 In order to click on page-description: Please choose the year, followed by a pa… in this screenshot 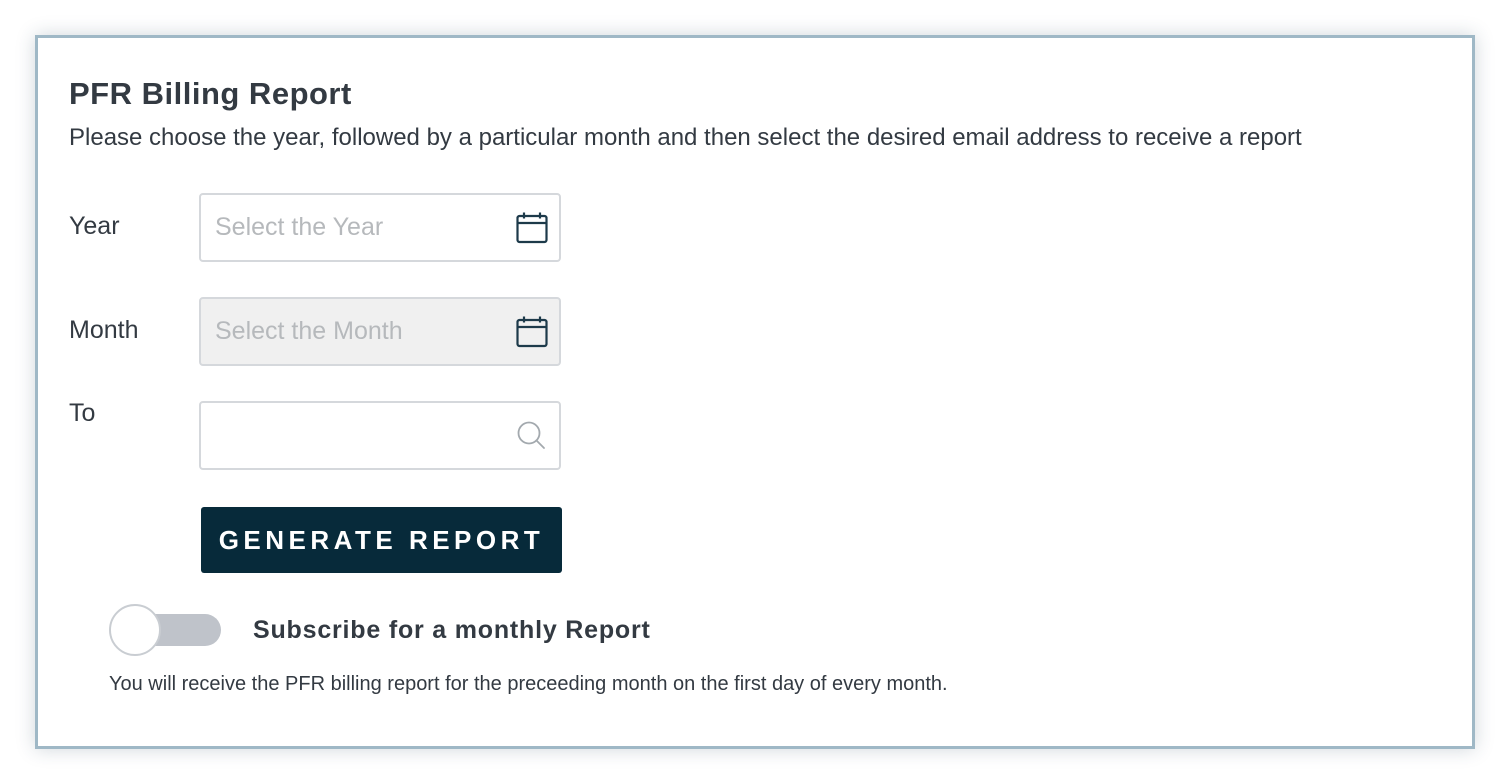, I will do `click(685, 137)`.